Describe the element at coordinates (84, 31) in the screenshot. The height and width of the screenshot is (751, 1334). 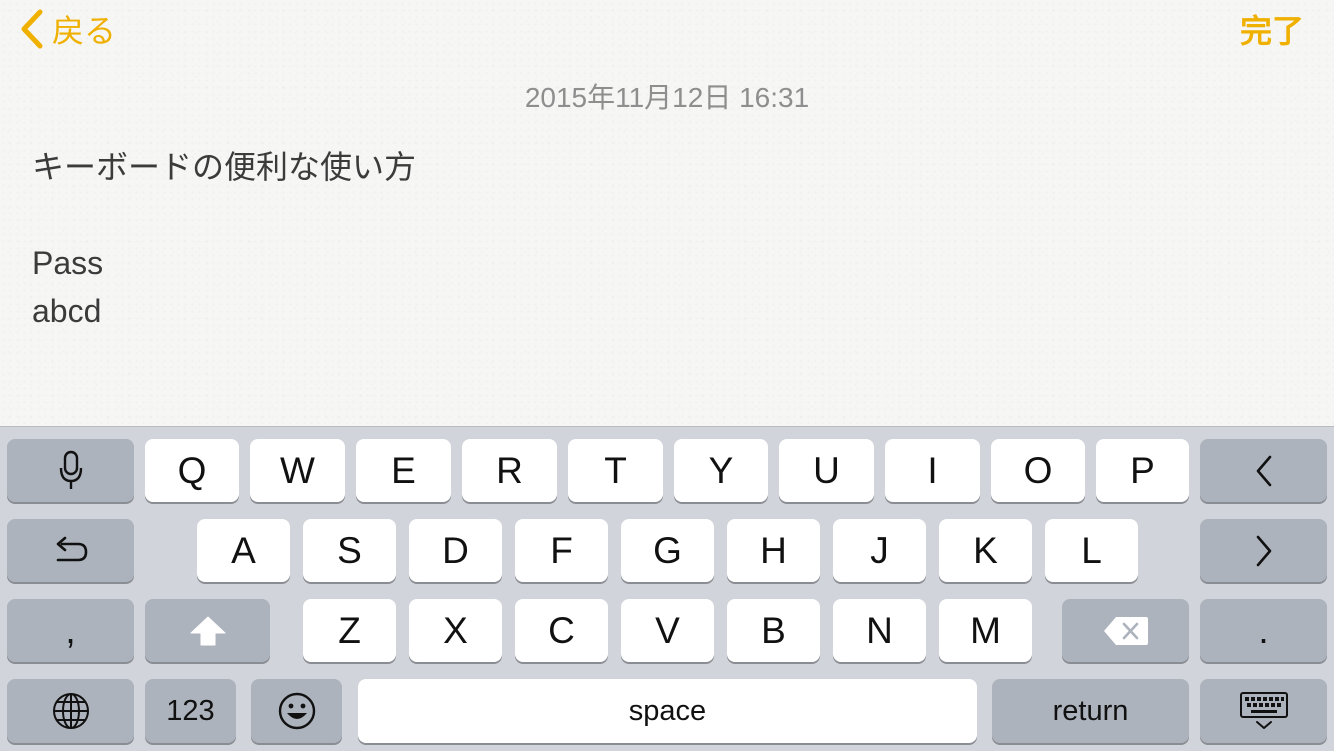
I see `back-button-label: 戻る` at that location.